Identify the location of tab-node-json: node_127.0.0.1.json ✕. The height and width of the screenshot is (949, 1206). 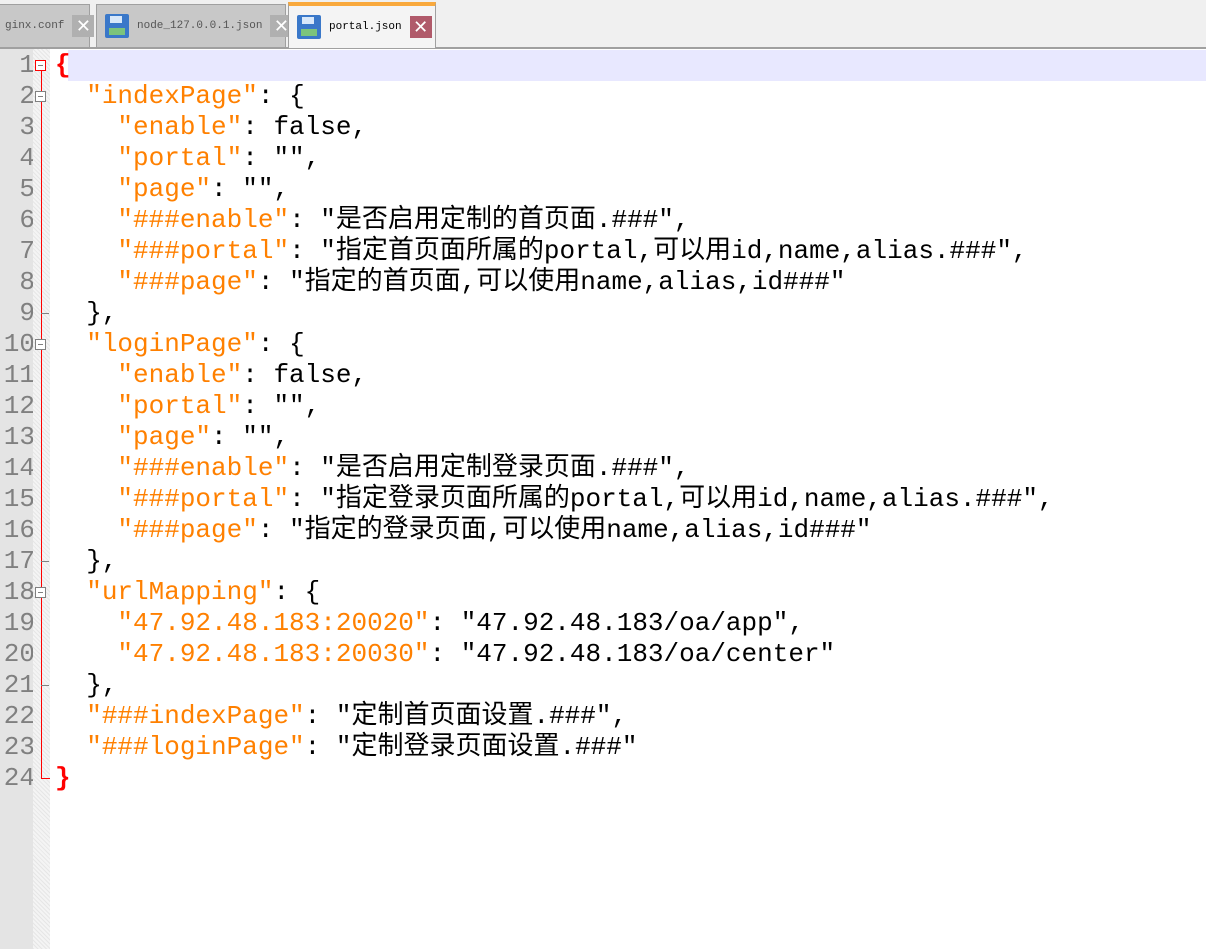
(194, 25).